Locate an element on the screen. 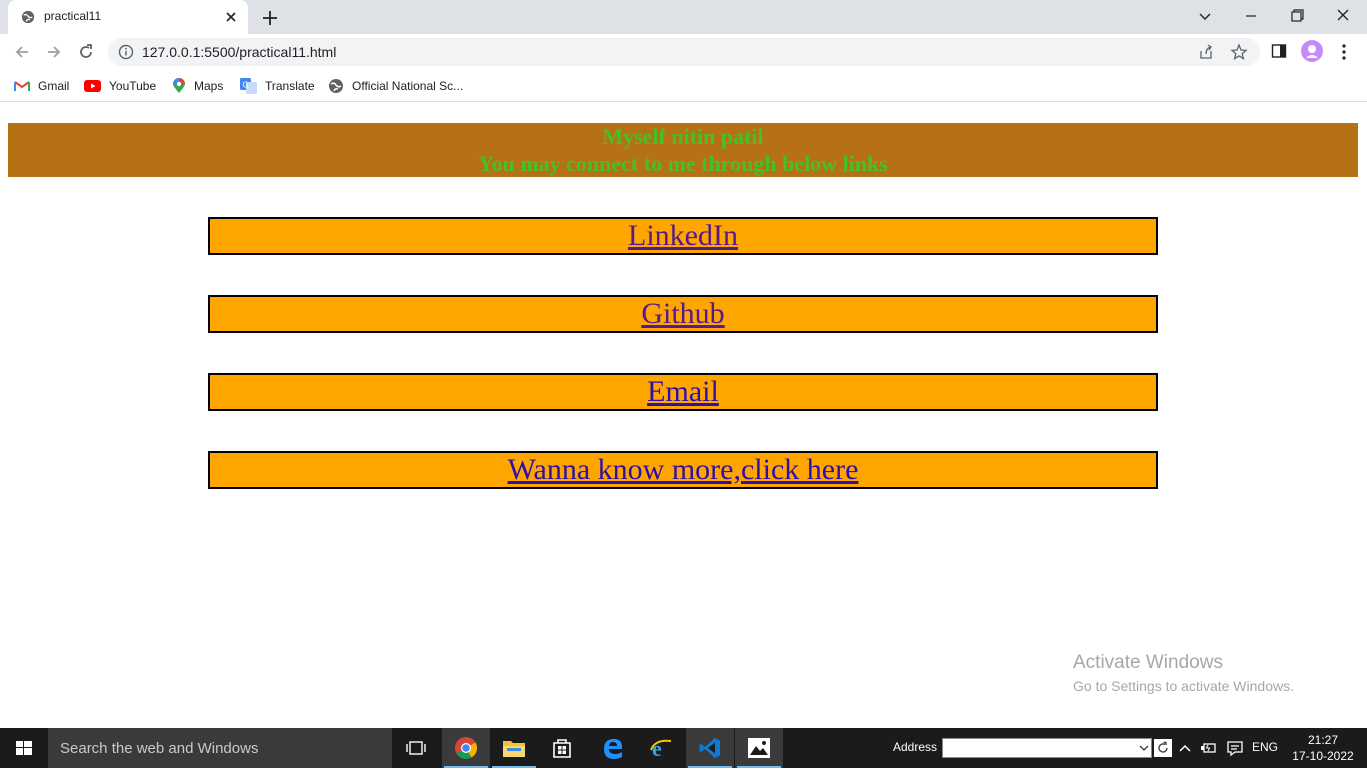 This screenshot has width=1367, height=773. new-tab-icon is located at coordinates (270, 18).